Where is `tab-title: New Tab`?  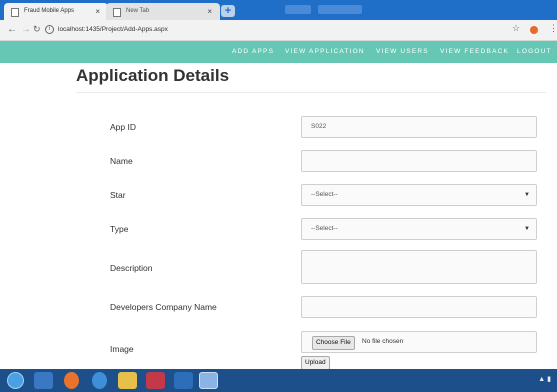 tab-title: New Tab is located at coordinates (138, 11).